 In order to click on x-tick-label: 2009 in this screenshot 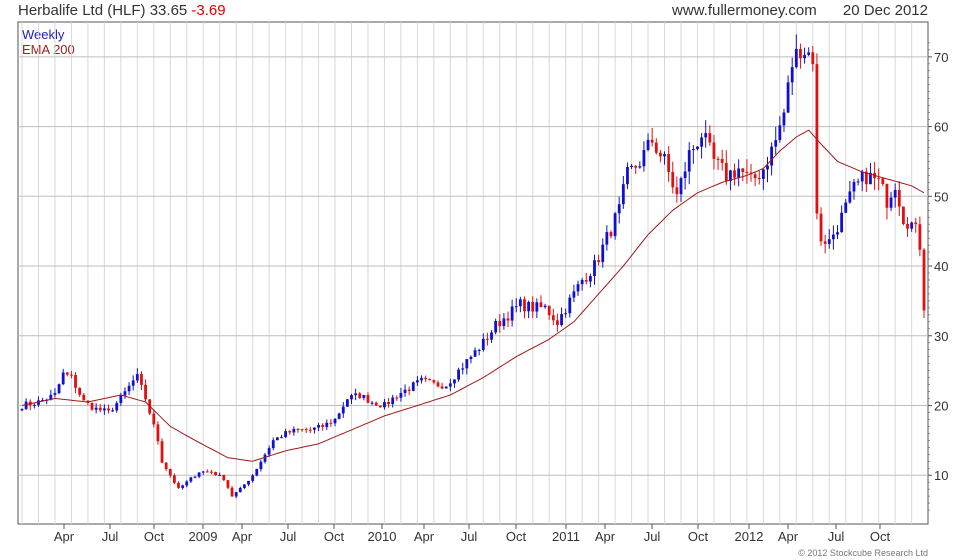, I will do `click(203, 536)`.